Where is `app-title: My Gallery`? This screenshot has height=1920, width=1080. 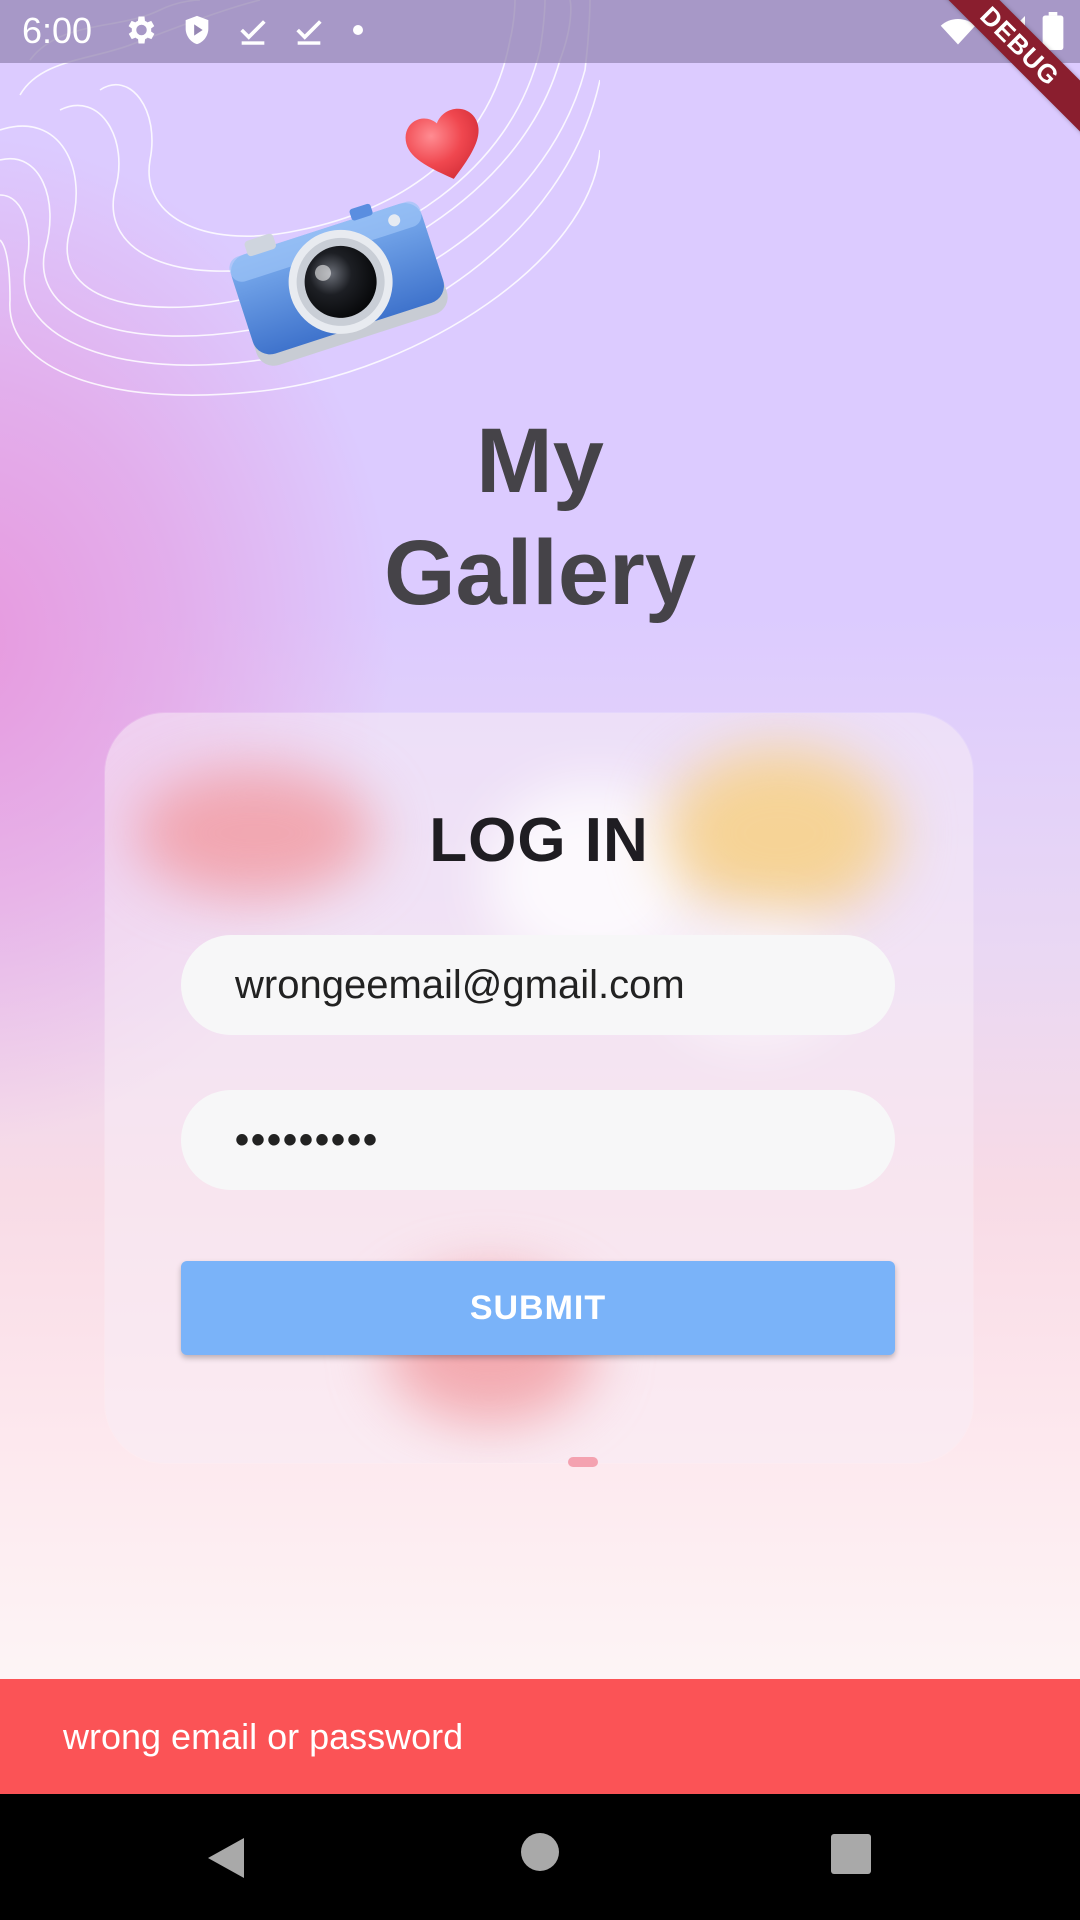 app-title: My Gallery is located at coordinates (540, 517).